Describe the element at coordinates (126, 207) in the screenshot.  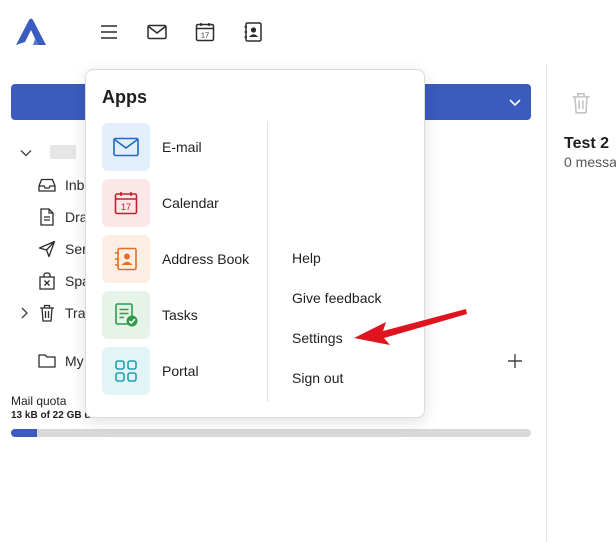
I see `calendar-day: 17` at that location.